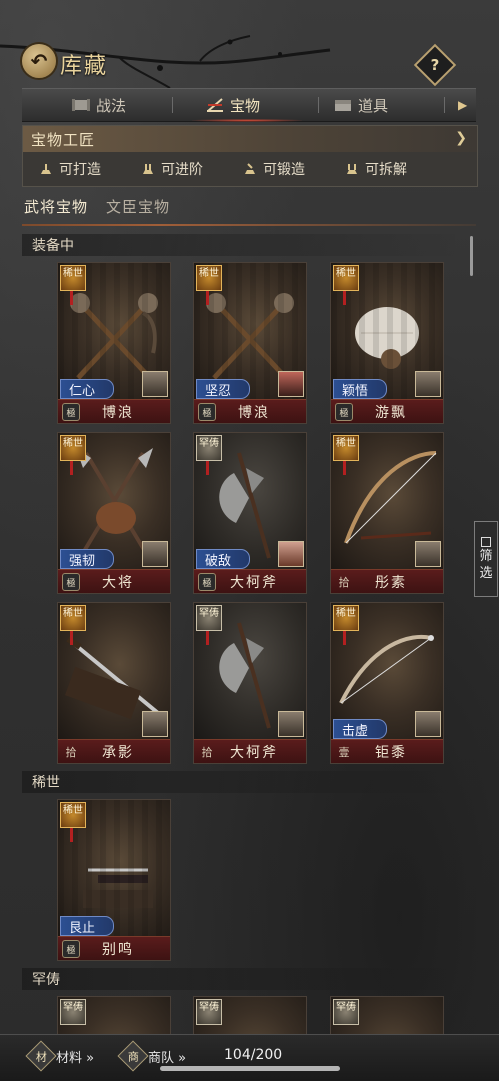  What do you see at coordinates (114, 513) in the screenshot?
I see `treasure-card: 稀世 强韧 極 大将` at bounding box center [114, 513].